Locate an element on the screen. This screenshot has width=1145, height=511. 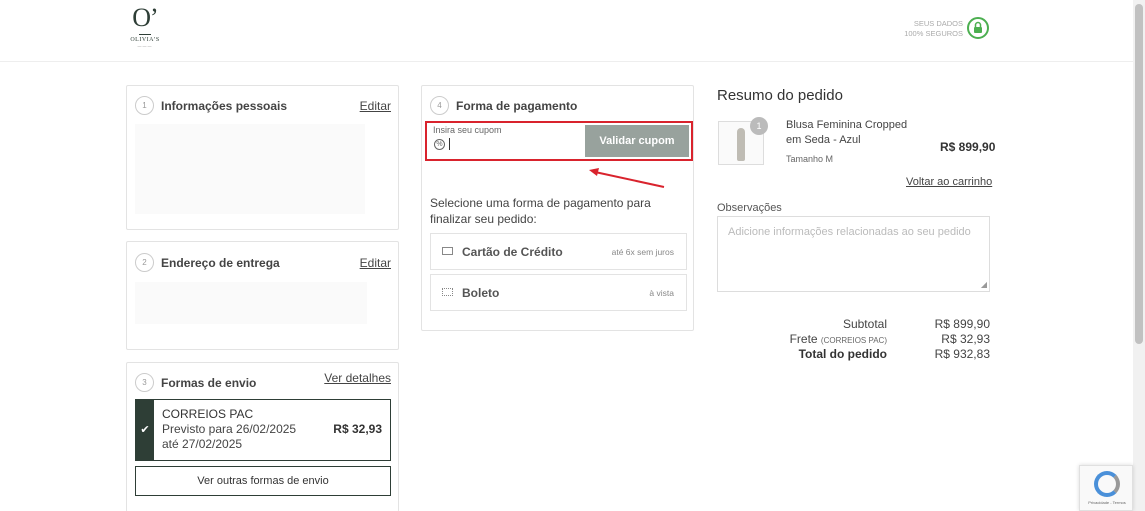
subtotal-row: Subtotal R$ 899,90 is located at coordinates (853, 324).